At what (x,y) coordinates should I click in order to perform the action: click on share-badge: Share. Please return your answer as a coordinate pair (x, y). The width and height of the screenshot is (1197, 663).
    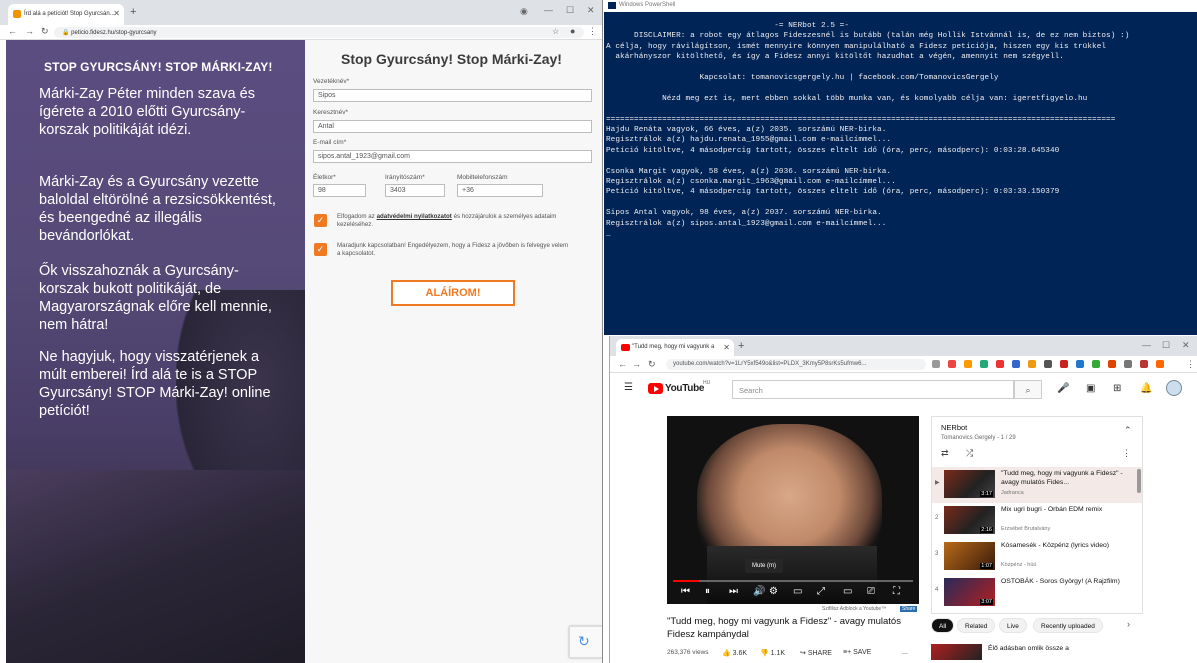
    Looking at the image, I should click on (909, 609).